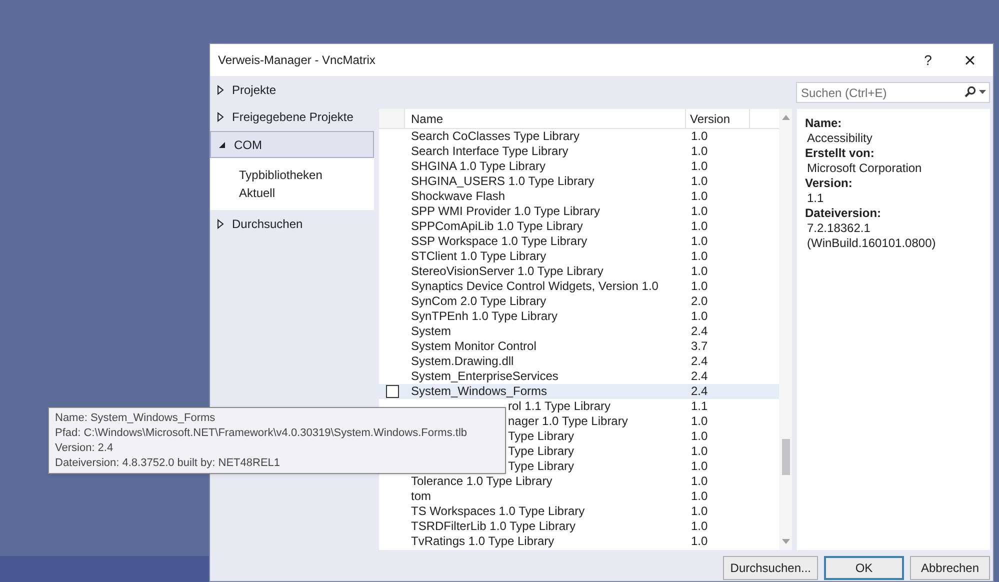  I want to click on table-row: Tolerance 1.0 Type Library 1.0, so click(579, 481).